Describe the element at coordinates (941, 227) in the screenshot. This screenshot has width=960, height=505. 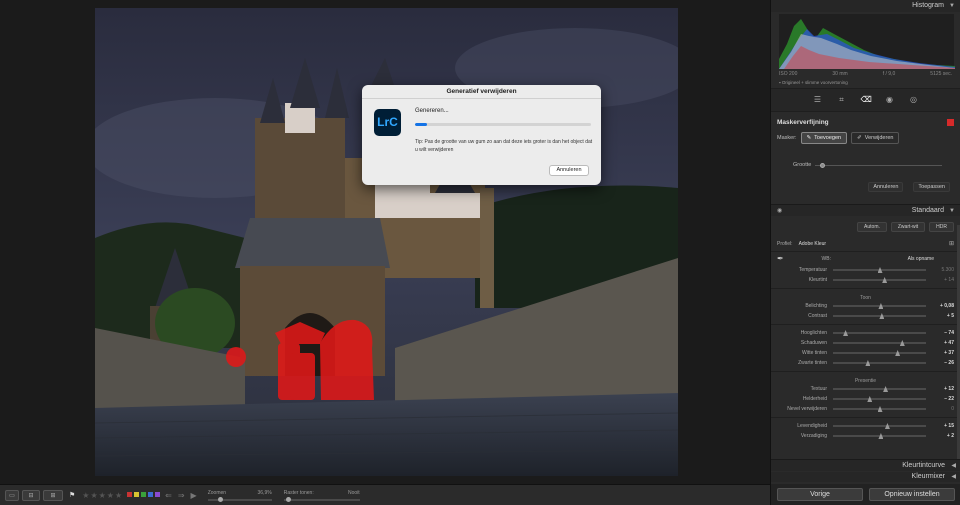
I see `hdr-button: HDR` at that location.